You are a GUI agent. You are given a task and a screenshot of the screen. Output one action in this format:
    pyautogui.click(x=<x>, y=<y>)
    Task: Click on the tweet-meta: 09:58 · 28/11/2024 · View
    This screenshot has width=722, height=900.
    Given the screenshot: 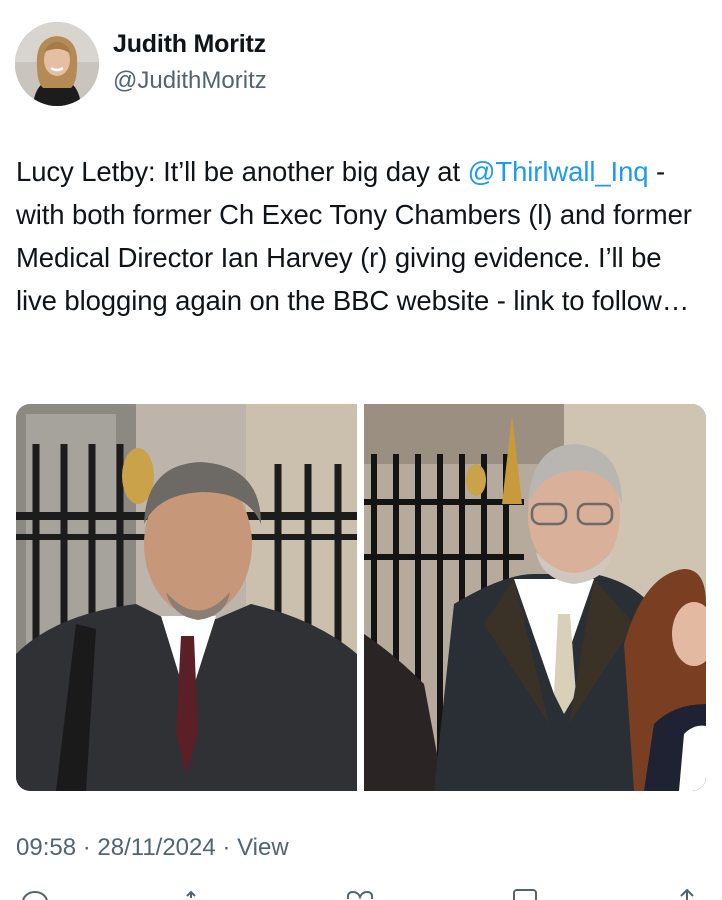 What is the action you would take?
    pyautogui.click(x=152, y=848)
    